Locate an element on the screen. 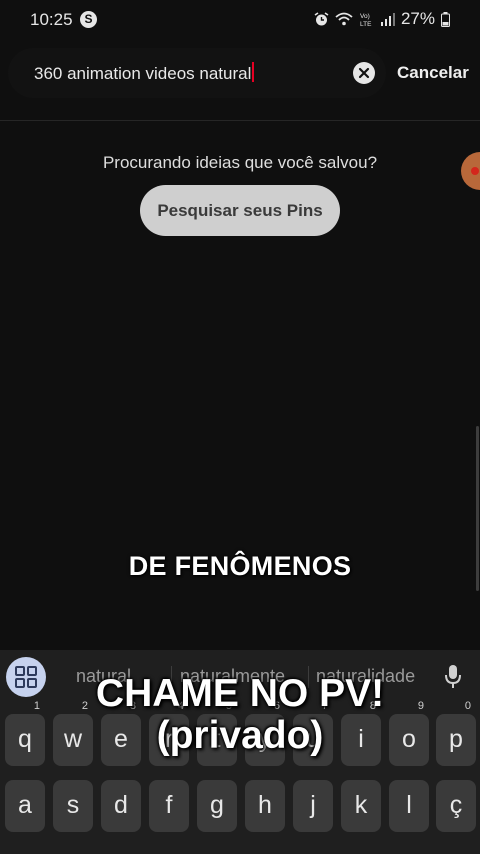 This screenshot has height=854, width=480. search-input: 360 animation videos natural is located at coordinates (197, 73).